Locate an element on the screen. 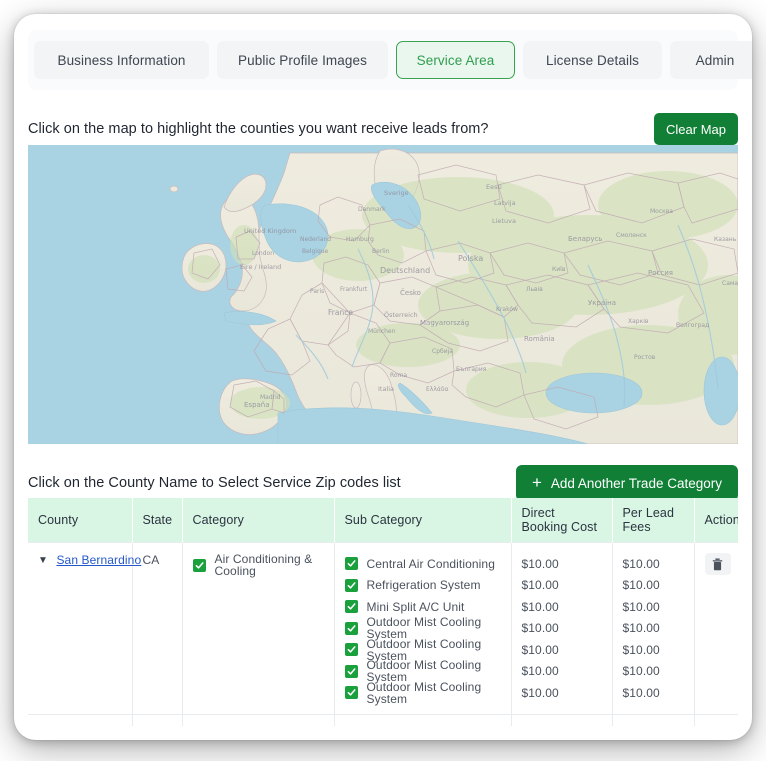 This screenshot has width=766, height=761. svg-text: Sverige is located at coordinates (396, 193).